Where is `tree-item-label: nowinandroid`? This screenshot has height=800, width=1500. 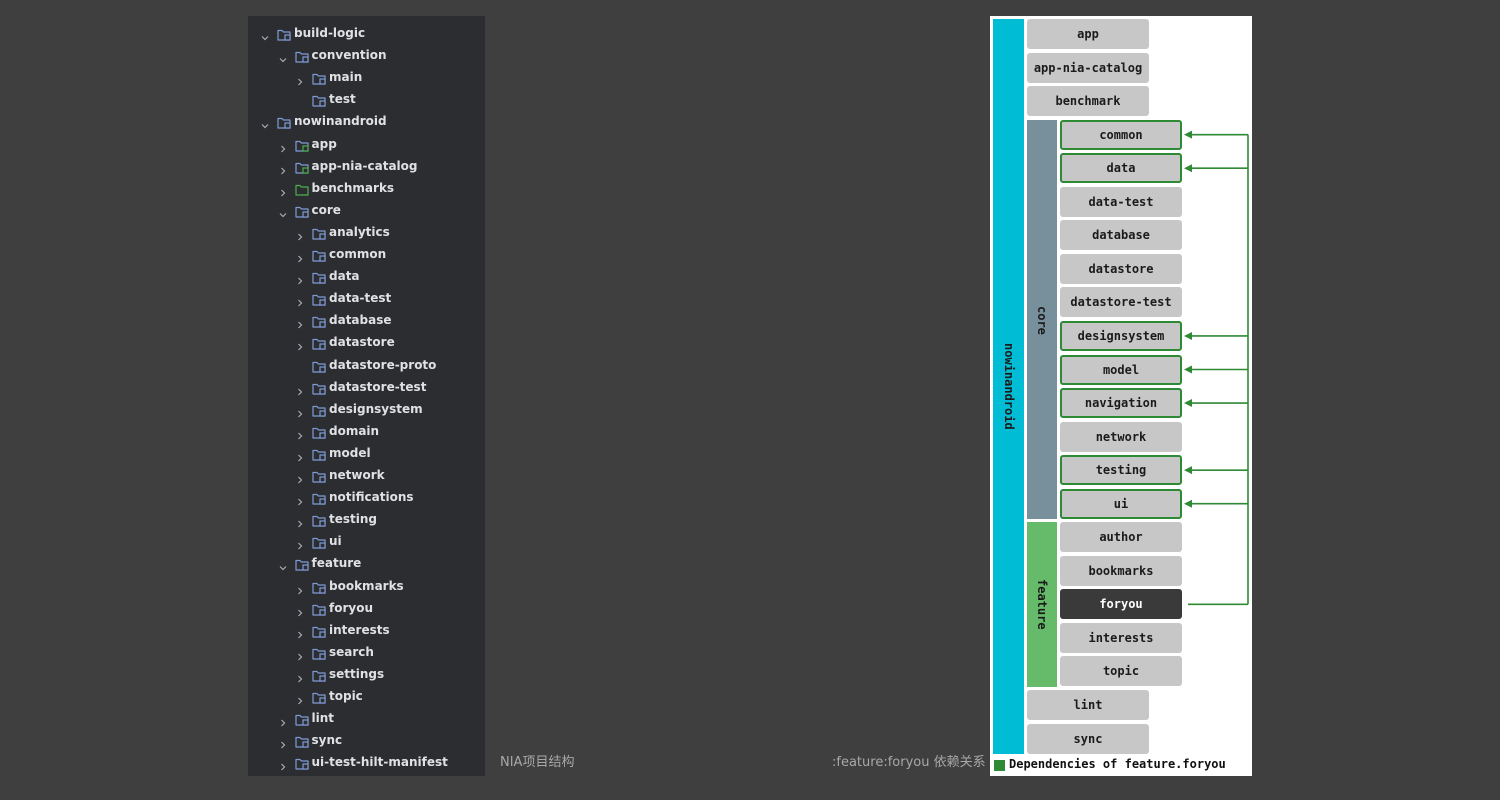
tree-item-label: nowinandroid is located at coordinates (340, 121).